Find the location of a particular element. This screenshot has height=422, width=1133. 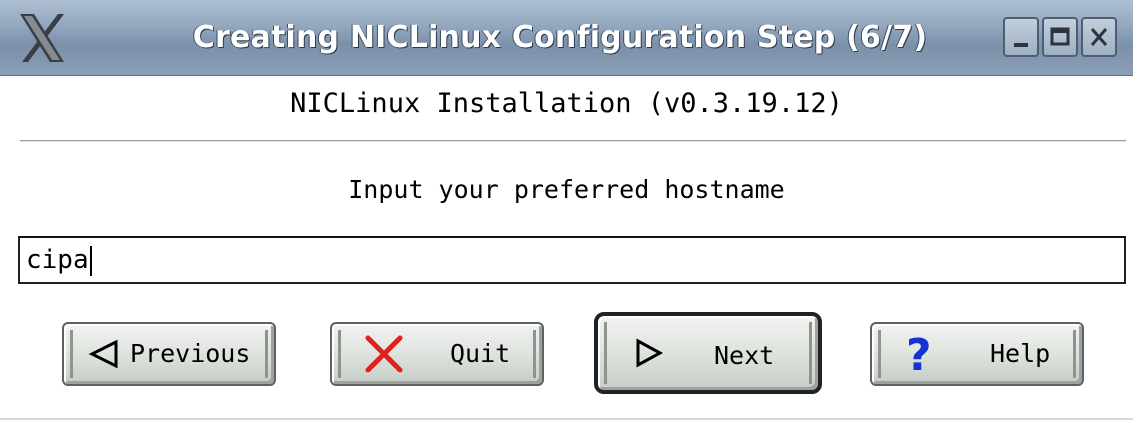

previous-label: Previous is located at coordinates (190, 353).